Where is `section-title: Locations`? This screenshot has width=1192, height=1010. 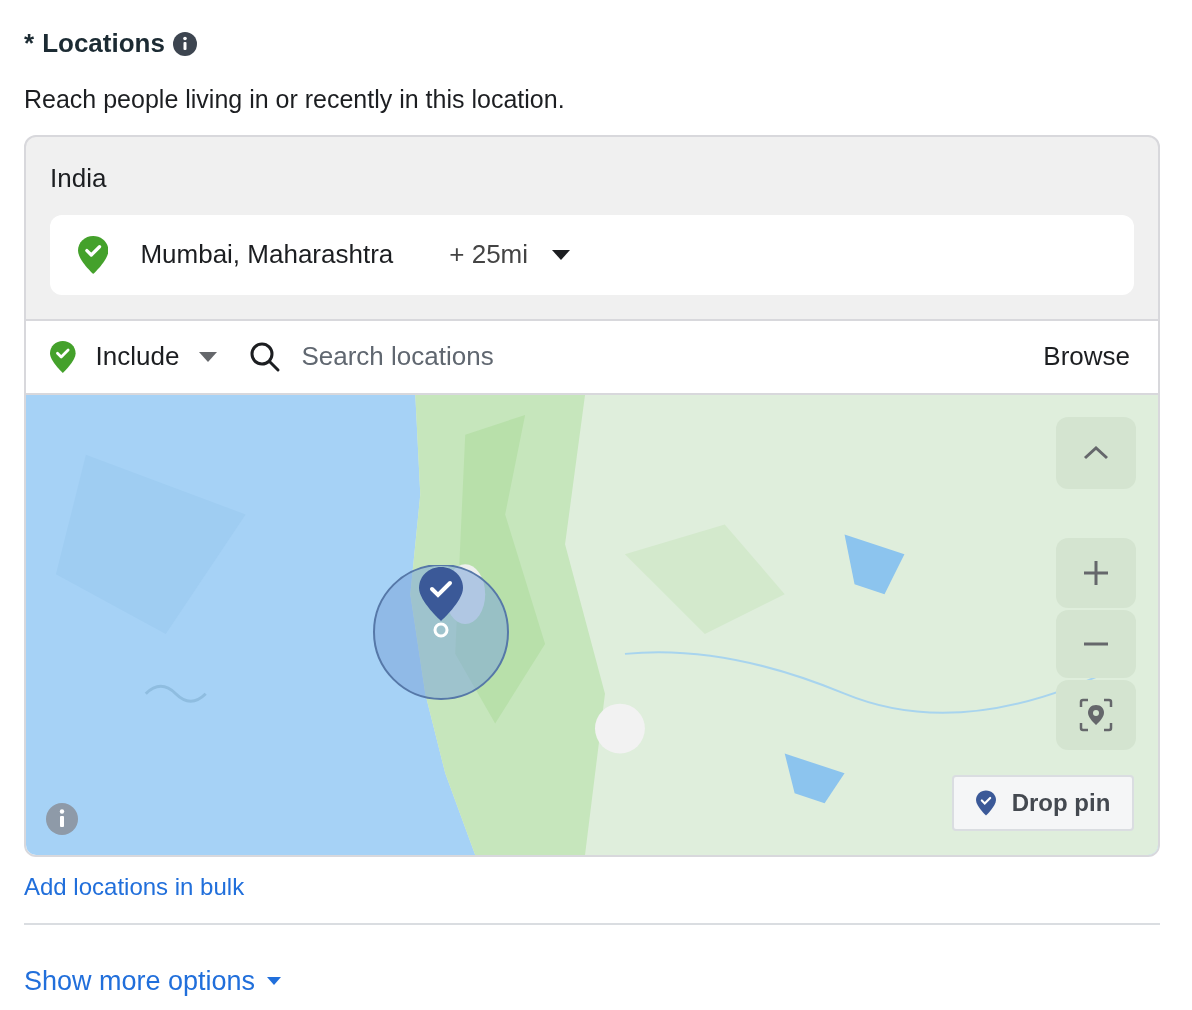
section-title: Locations is located at coordinates (103, 43).